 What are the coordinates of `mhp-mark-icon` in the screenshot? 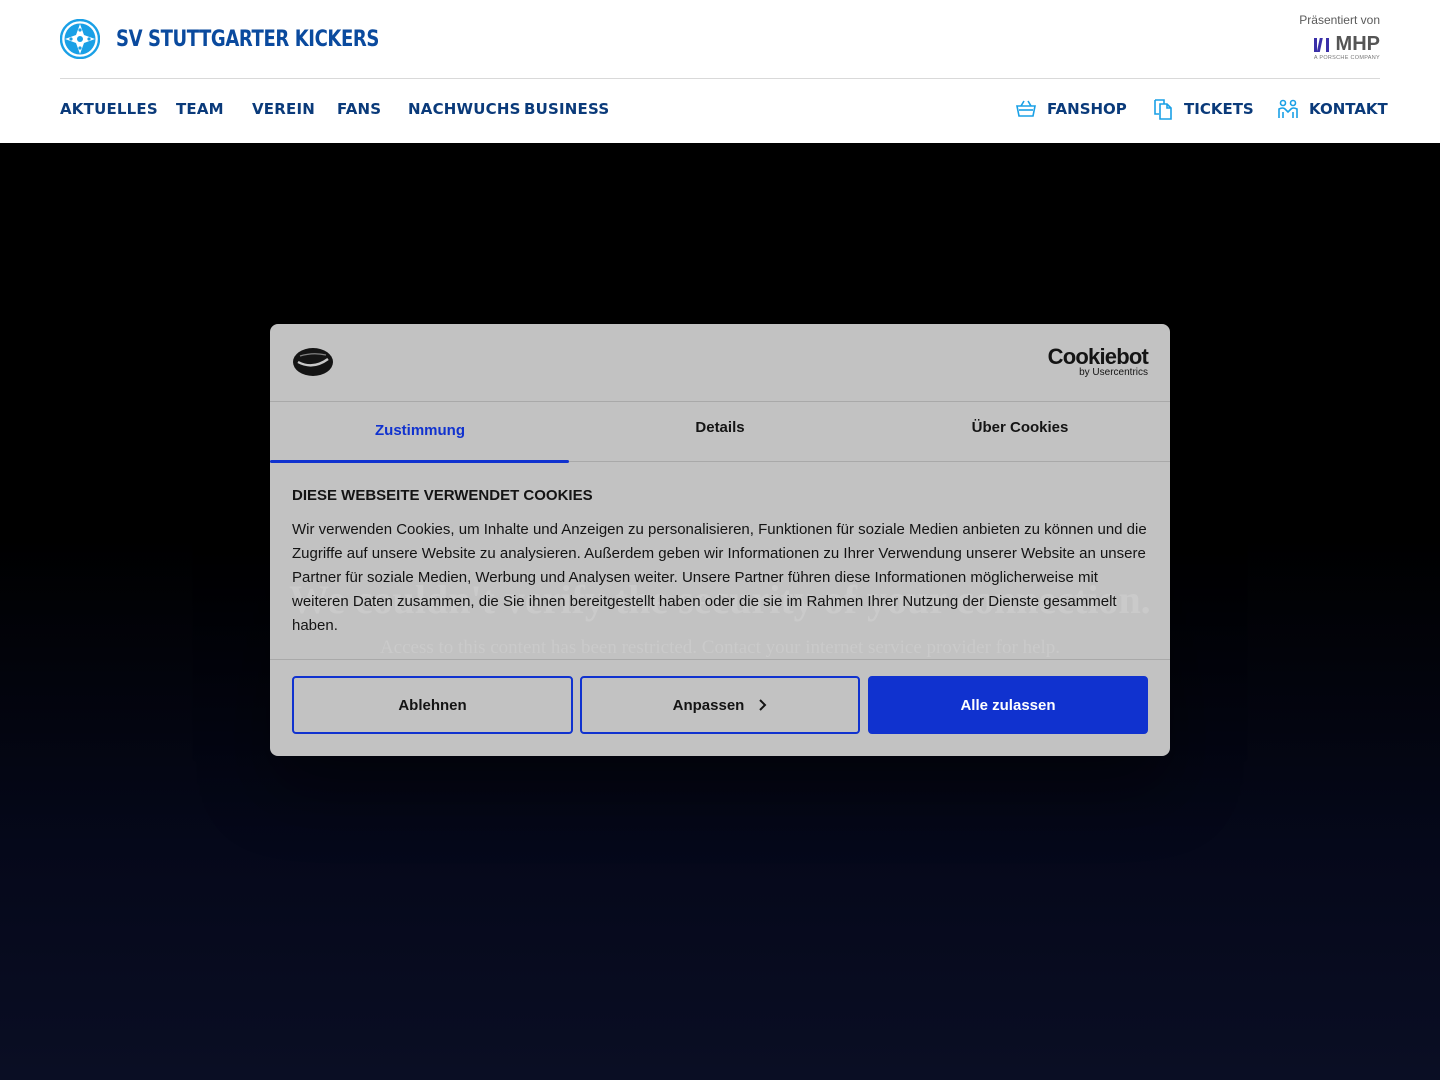 It's located at (1321, 44).